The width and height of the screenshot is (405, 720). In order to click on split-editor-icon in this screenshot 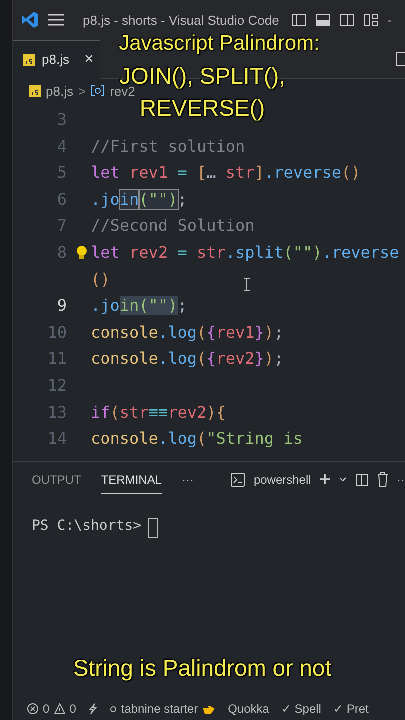, I will do `click(400, 59)`.